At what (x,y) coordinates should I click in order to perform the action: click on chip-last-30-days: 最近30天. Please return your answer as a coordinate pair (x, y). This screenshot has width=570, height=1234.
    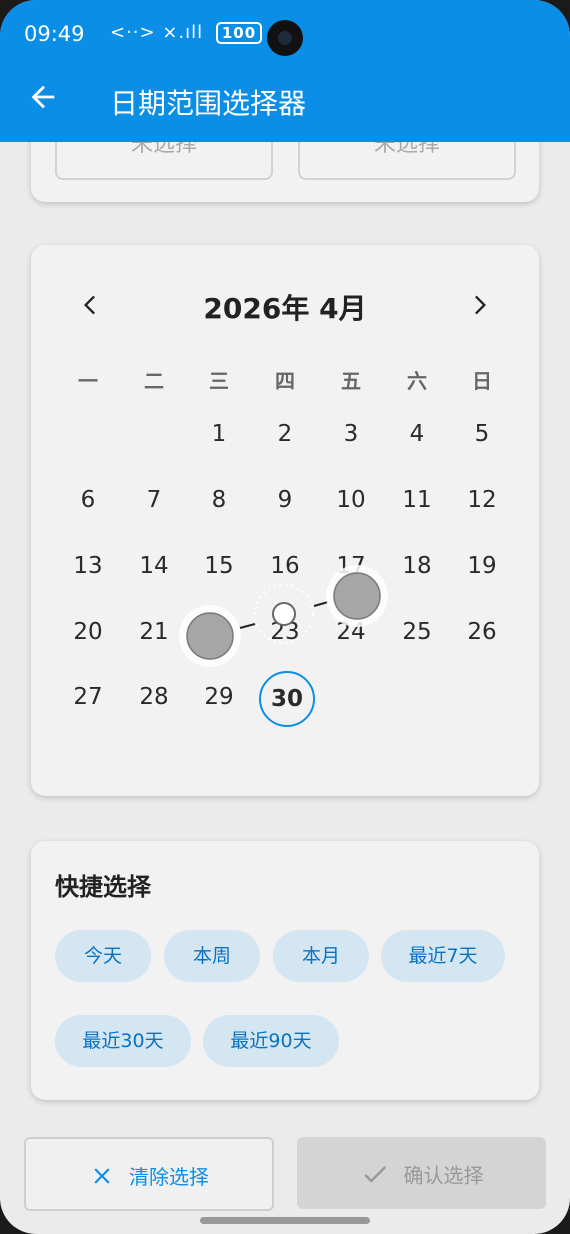
    Looking at the image, I should click on (123, 1041).